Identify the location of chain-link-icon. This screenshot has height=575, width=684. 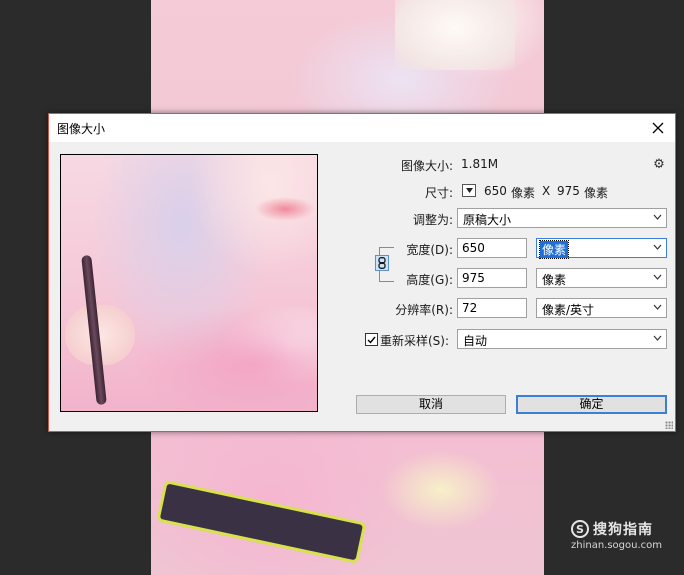
(382, 263).